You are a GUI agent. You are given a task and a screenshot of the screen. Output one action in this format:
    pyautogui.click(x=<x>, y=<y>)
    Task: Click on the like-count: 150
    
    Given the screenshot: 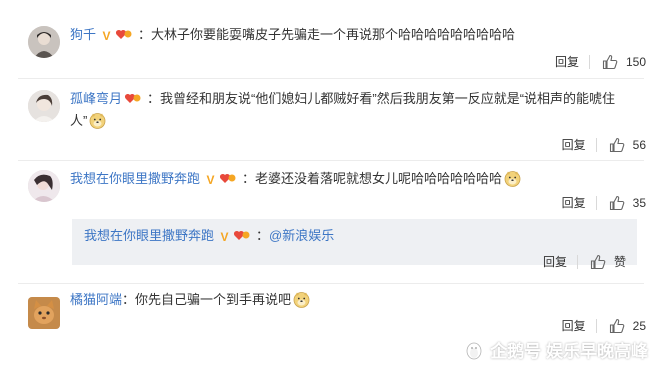 What is the action you would take?
    pyautogui.click(x=635, y=61)
    